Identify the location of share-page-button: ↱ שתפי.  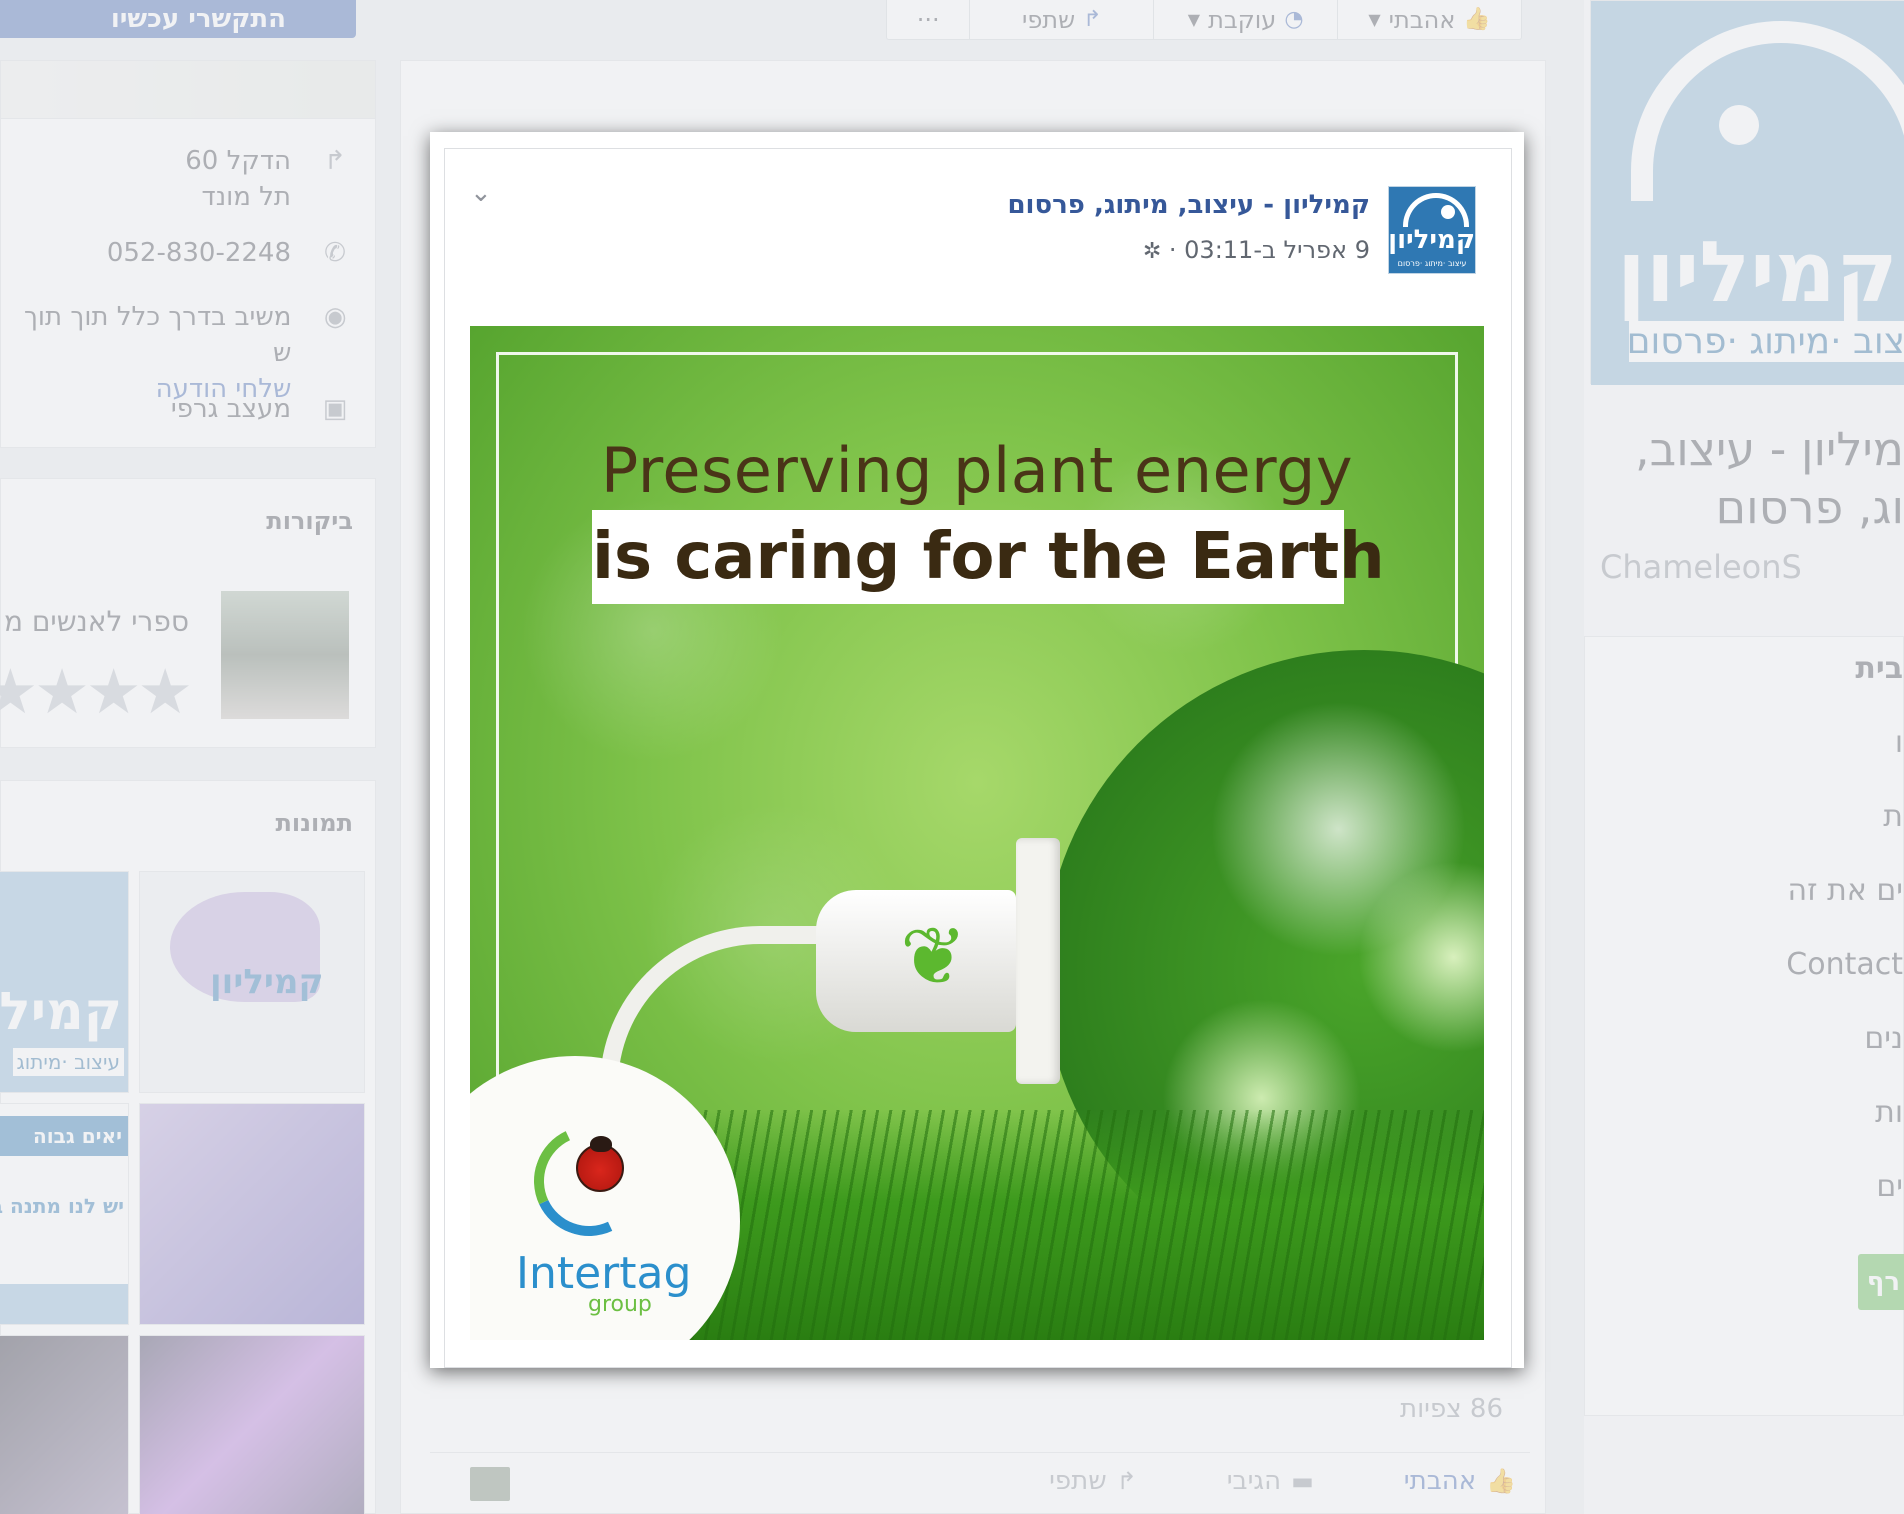
(1061, 19).